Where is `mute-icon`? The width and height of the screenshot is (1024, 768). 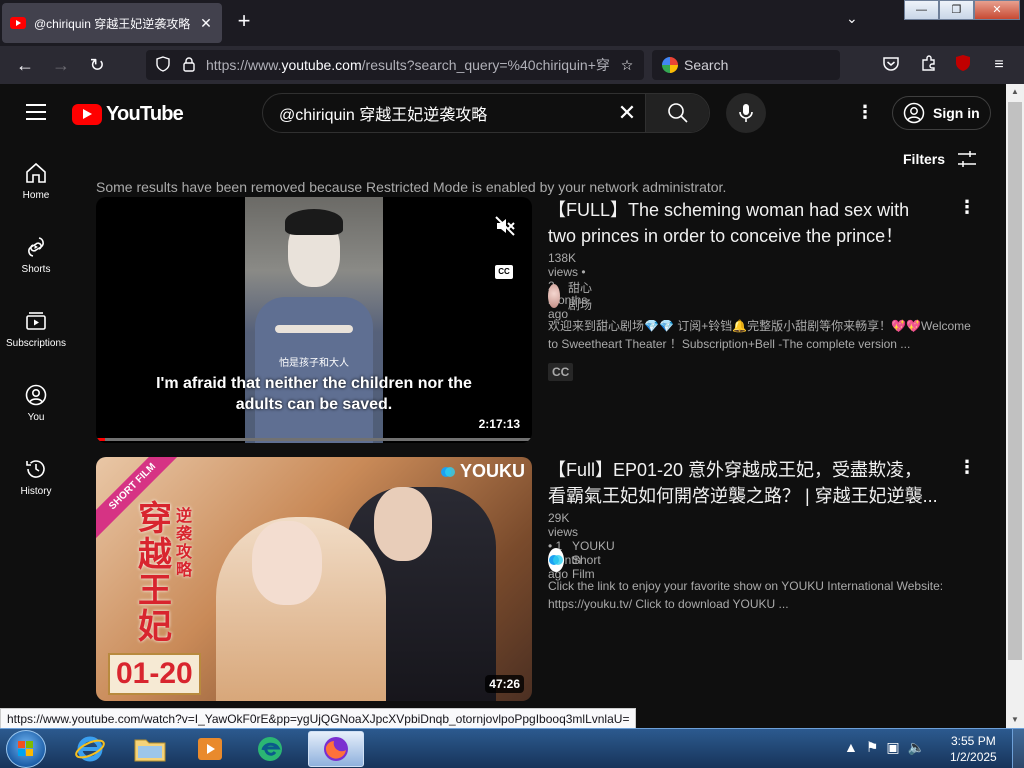 mute-icon is located at coordinates (505, 228).